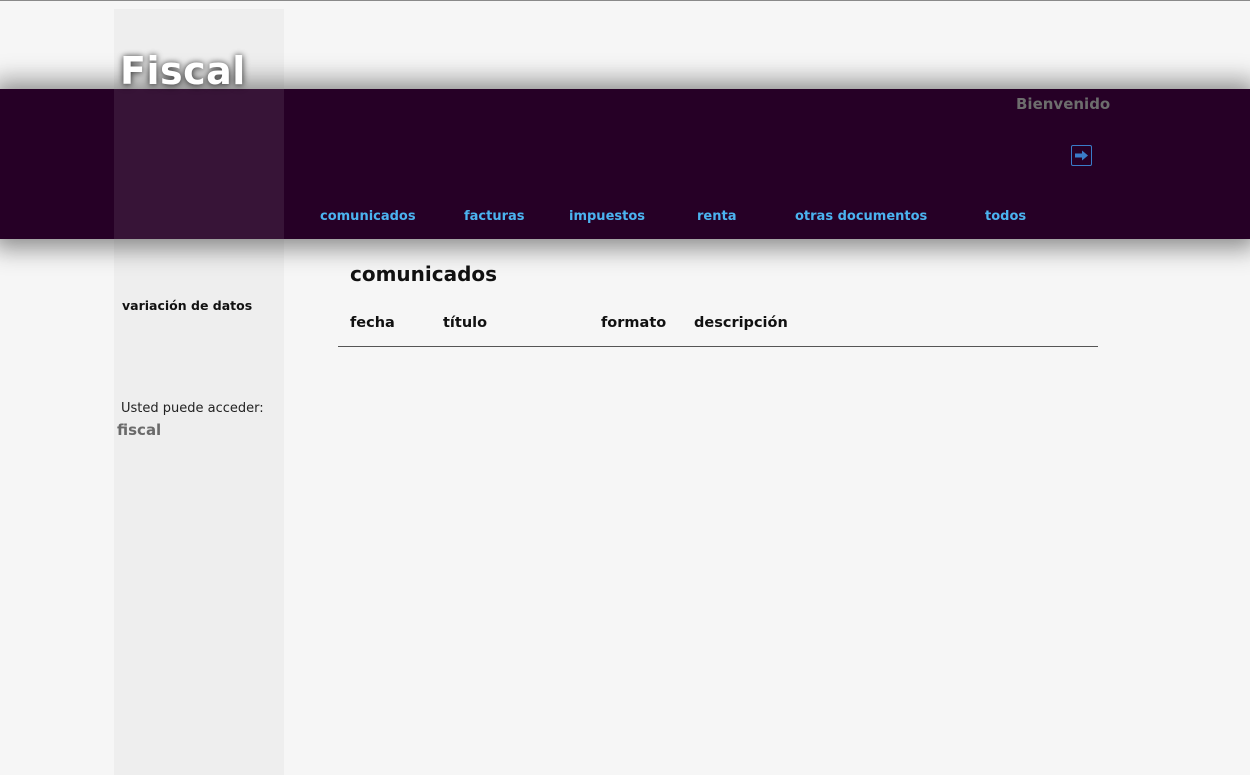 This screenshot has height=775, width=1250. I want to click on column-header-formato: formato, so click(634, 323).